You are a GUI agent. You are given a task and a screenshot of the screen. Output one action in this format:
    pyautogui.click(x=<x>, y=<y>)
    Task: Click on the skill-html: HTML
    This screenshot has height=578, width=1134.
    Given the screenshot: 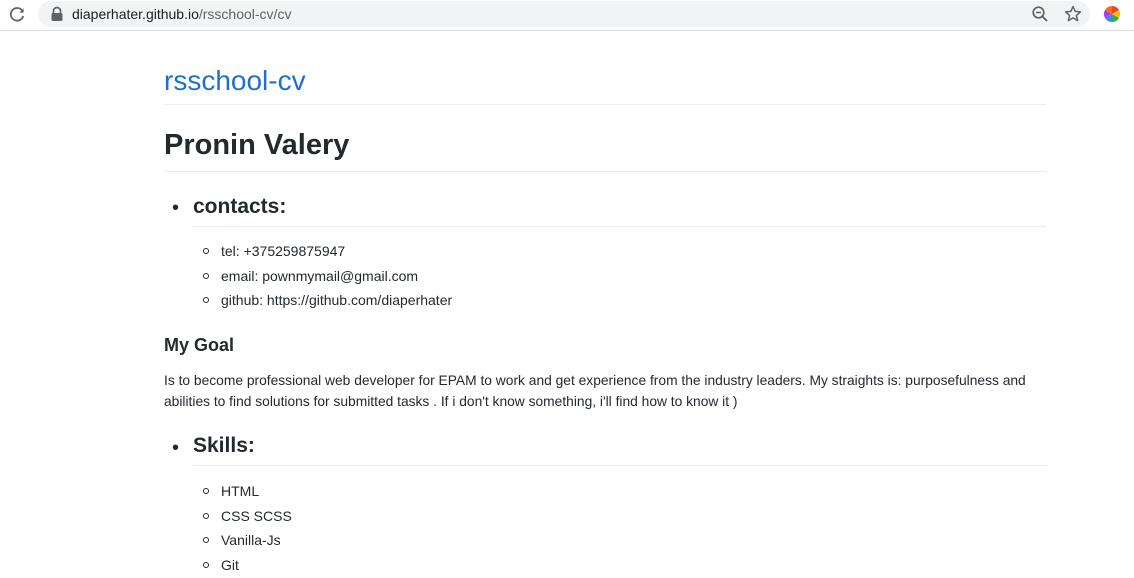 What is the action you would take?
    pyautogui.click(x=240, y=491)
    